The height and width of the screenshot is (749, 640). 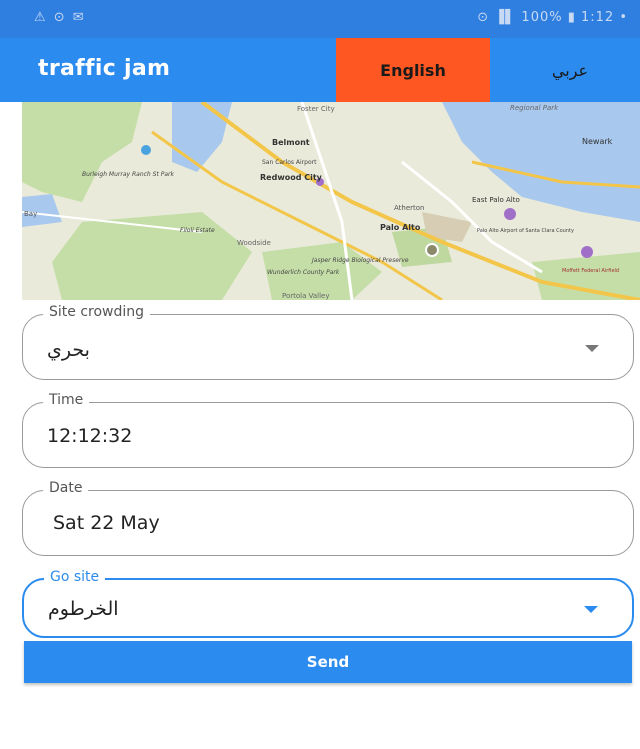 What do you see at coordinates (128, 174) in the screenshot?
I see `map-label: Burleigh Murray Ranch St Park` at bounding box center [128, 174].